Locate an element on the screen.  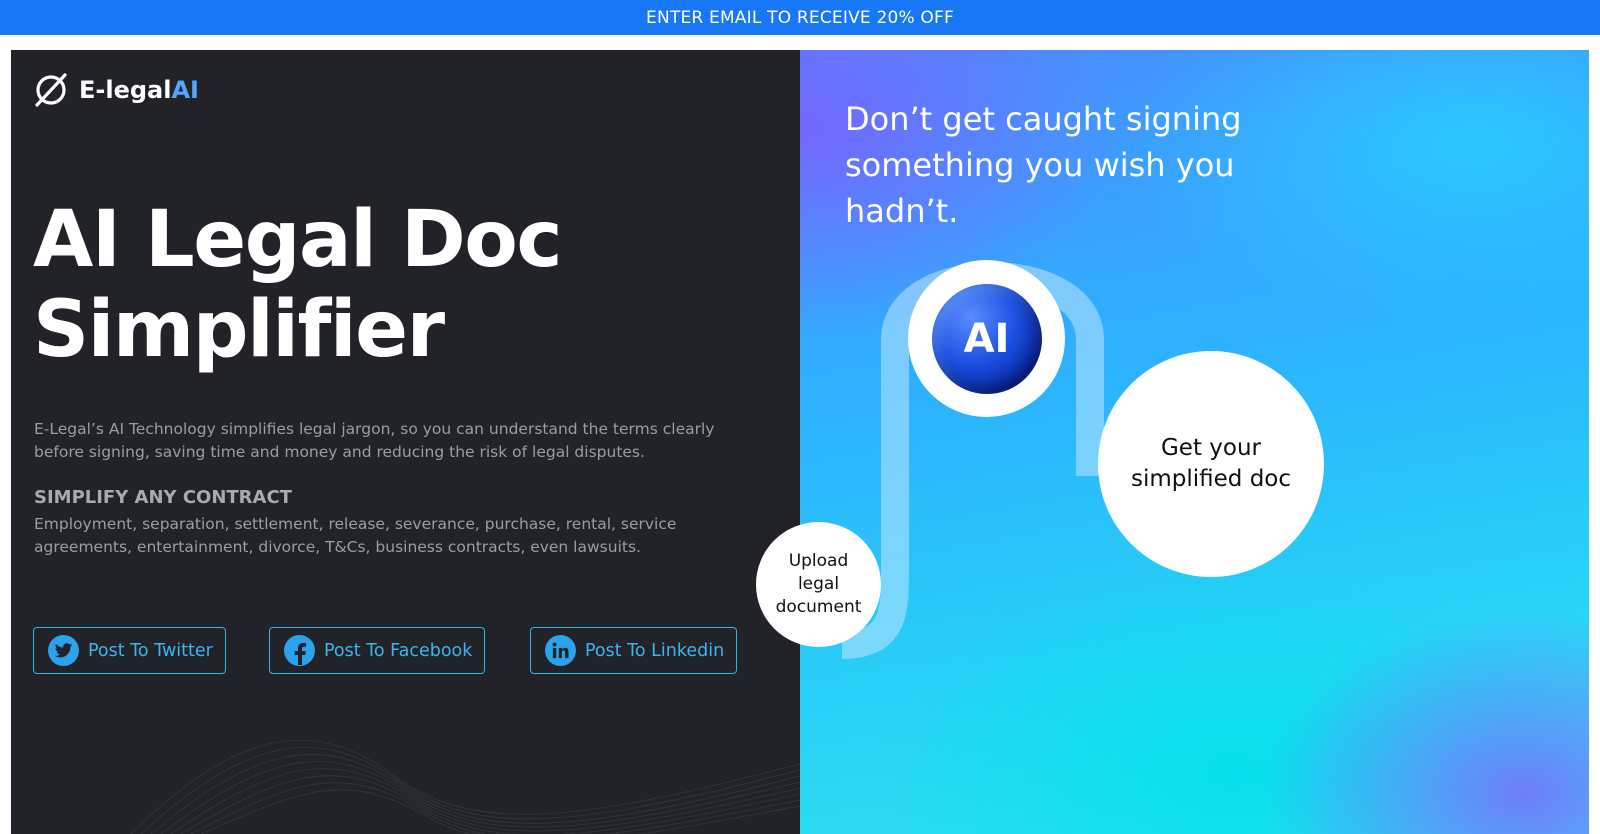
page-title-line-1: AI Legal Doc is located at coordinates (298, 240).